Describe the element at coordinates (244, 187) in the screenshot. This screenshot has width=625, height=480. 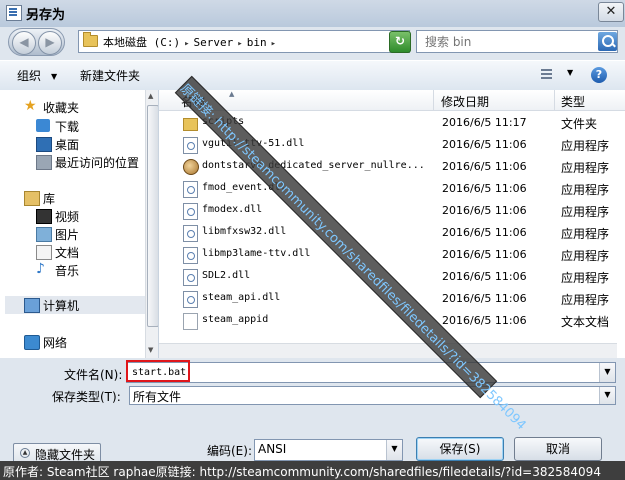
I see `file-name: fmod_event.dll` at that location.